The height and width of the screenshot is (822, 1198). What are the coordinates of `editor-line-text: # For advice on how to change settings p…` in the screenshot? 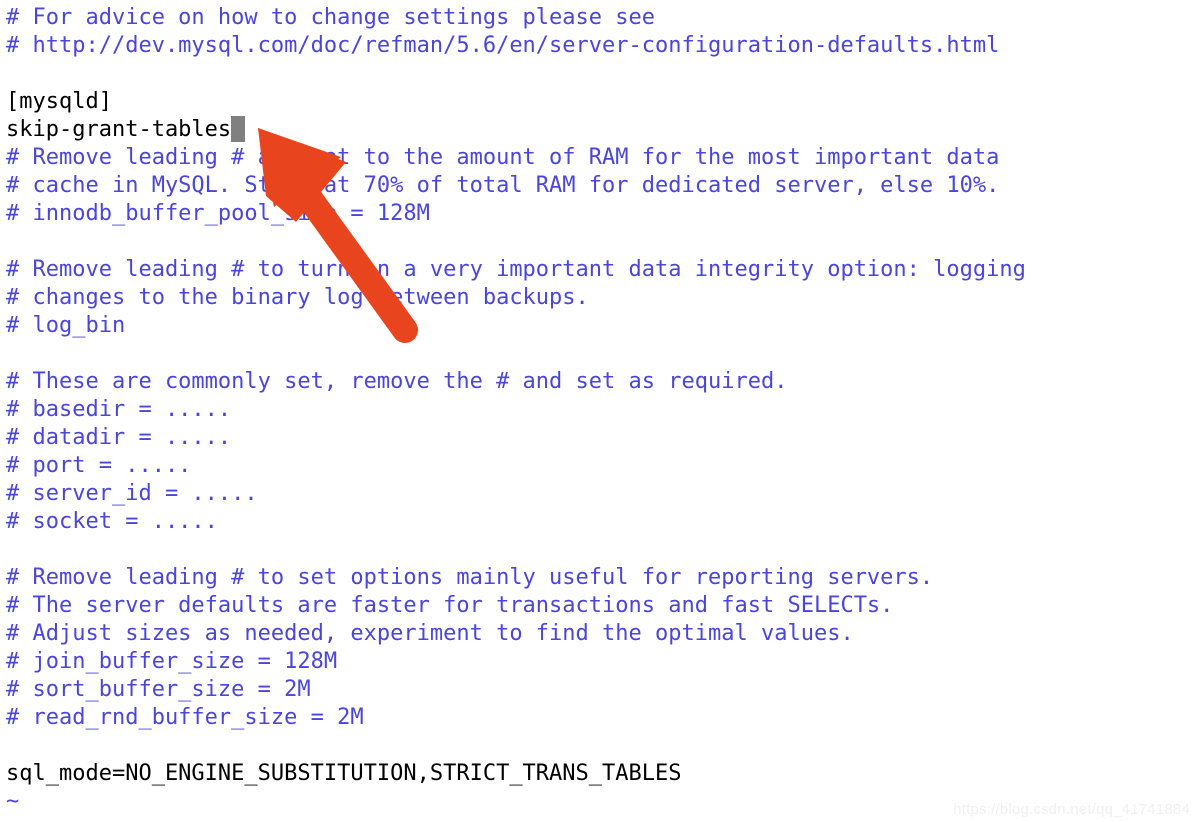 It's located at (331, 17).